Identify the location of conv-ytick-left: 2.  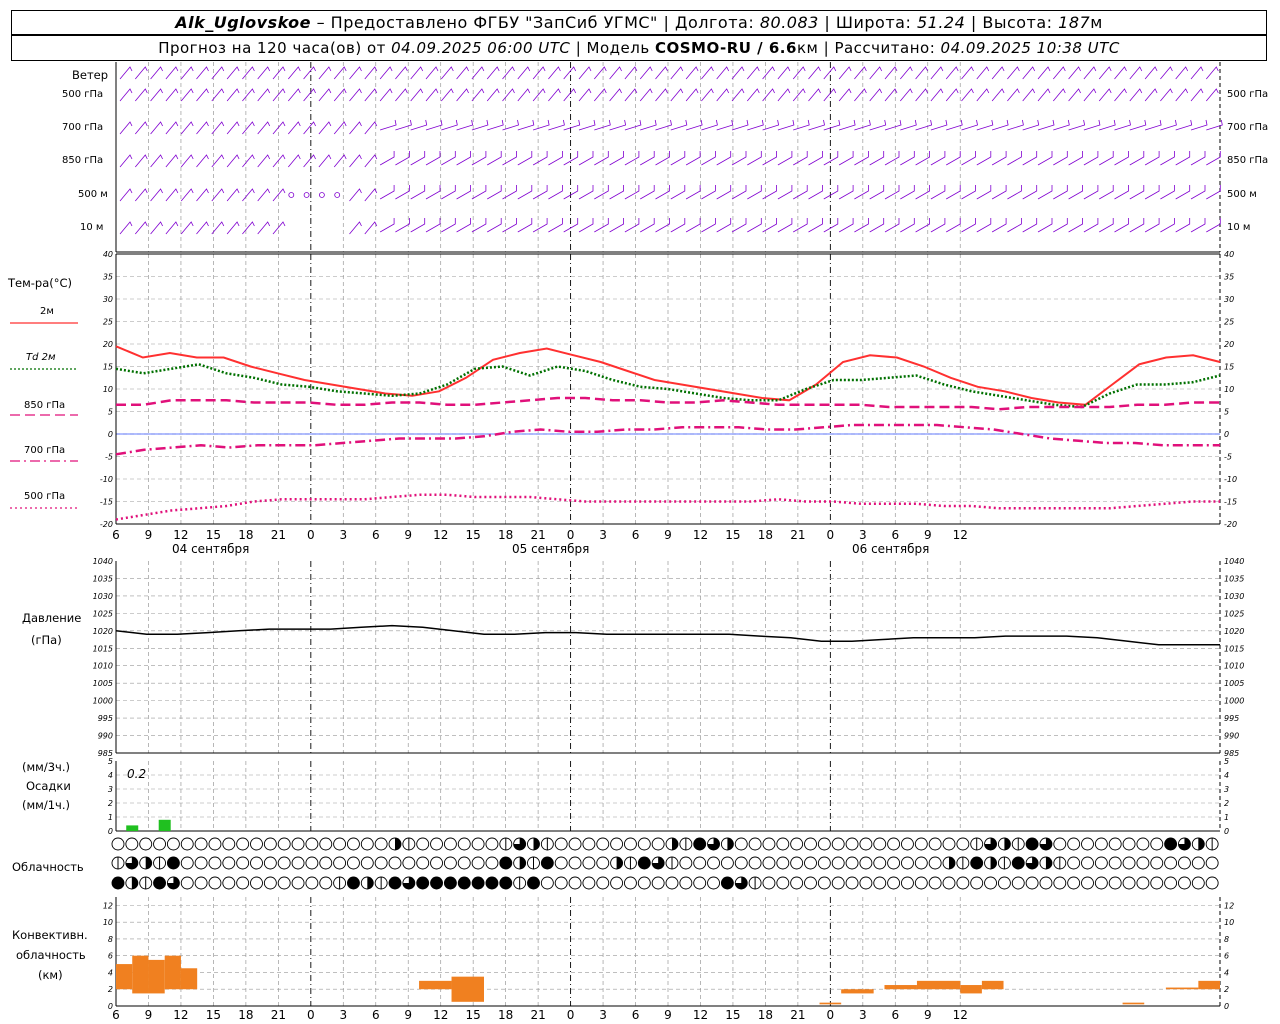
(110, 989).